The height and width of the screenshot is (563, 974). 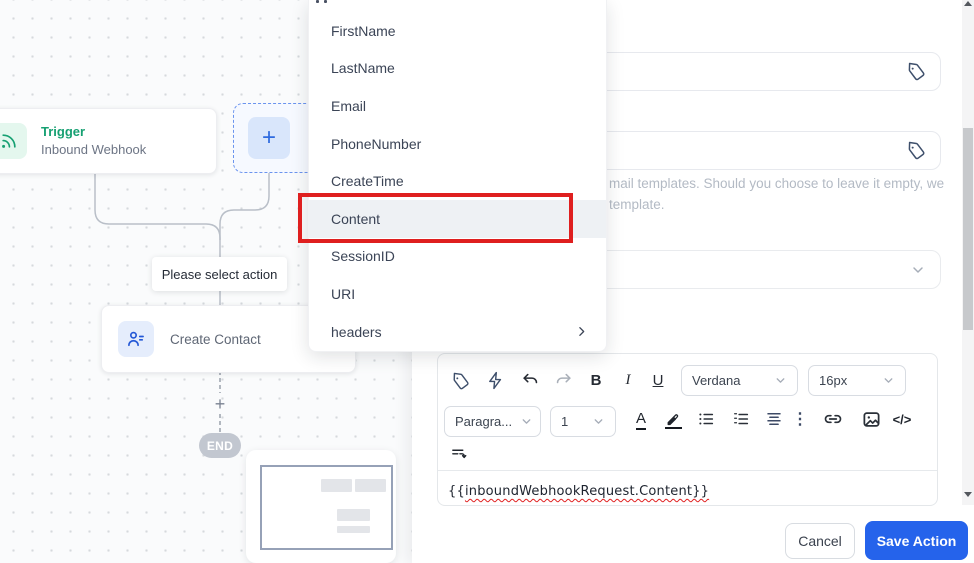 What do you see at coordinates (968, 494) in the screenshot?
I see `scrollbar-down-arrow-icon` at bounding box center [968, 494].